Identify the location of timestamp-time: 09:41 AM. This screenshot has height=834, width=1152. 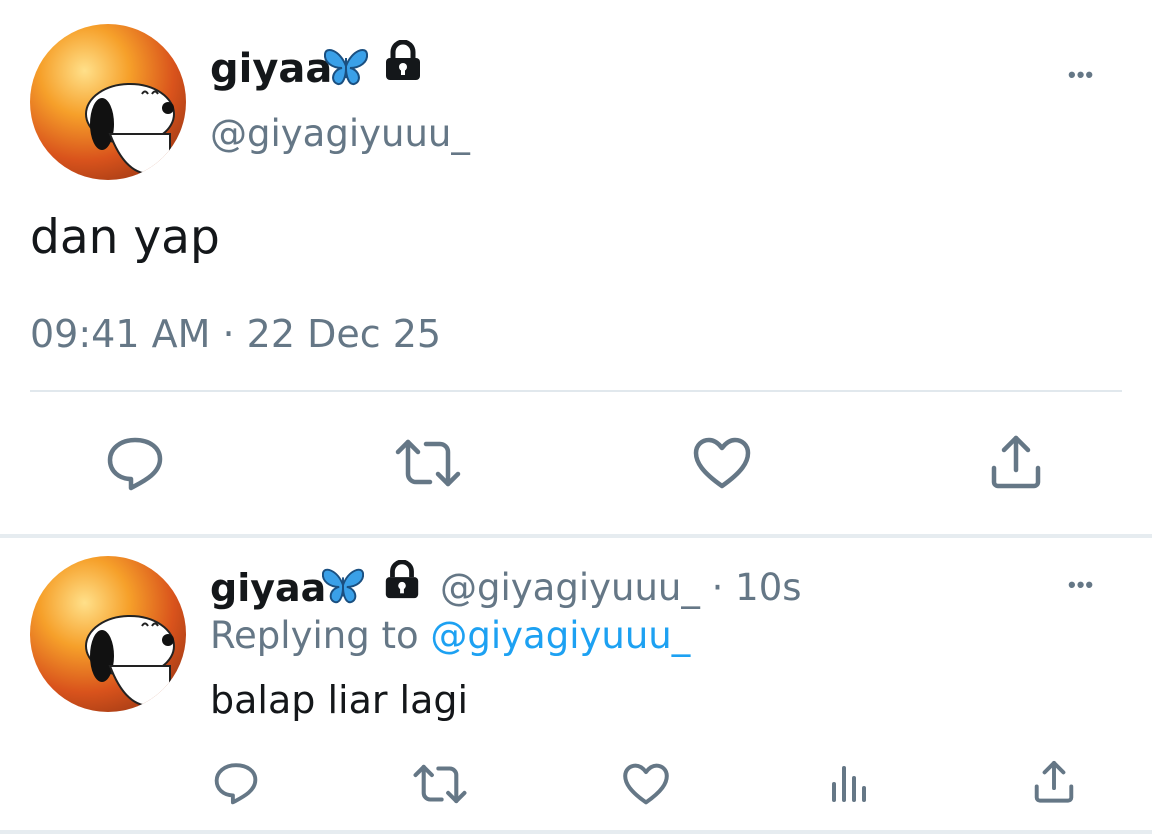
(120, 334).